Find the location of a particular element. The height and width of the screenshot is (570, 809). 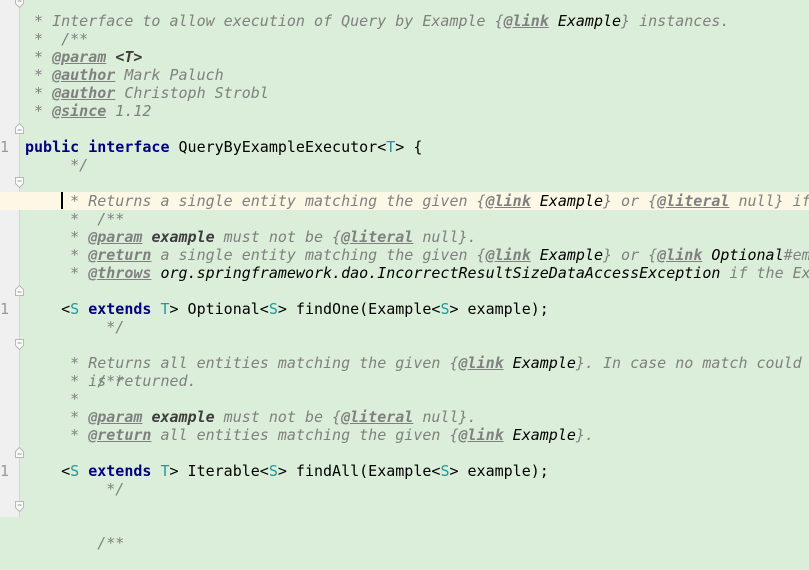

comment-text: } or { is located at coordinates (630, 201).